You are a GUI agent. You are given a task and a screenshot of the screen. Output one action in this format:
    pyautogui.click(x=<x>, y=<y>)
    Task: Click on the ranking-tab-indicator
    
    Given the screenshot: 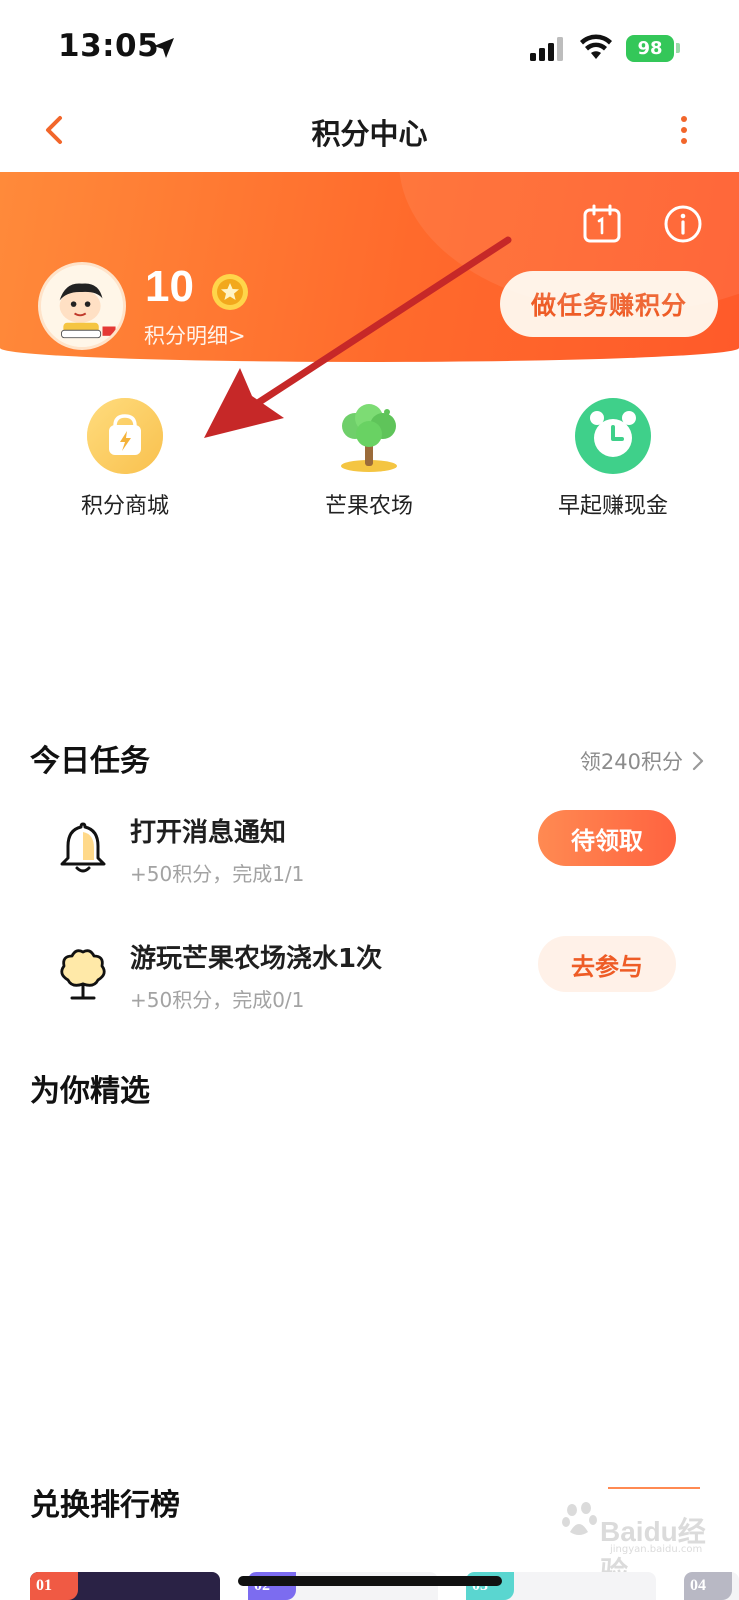 What is the action you would take?
    pyautogui.click(x=654, y=1488)
    